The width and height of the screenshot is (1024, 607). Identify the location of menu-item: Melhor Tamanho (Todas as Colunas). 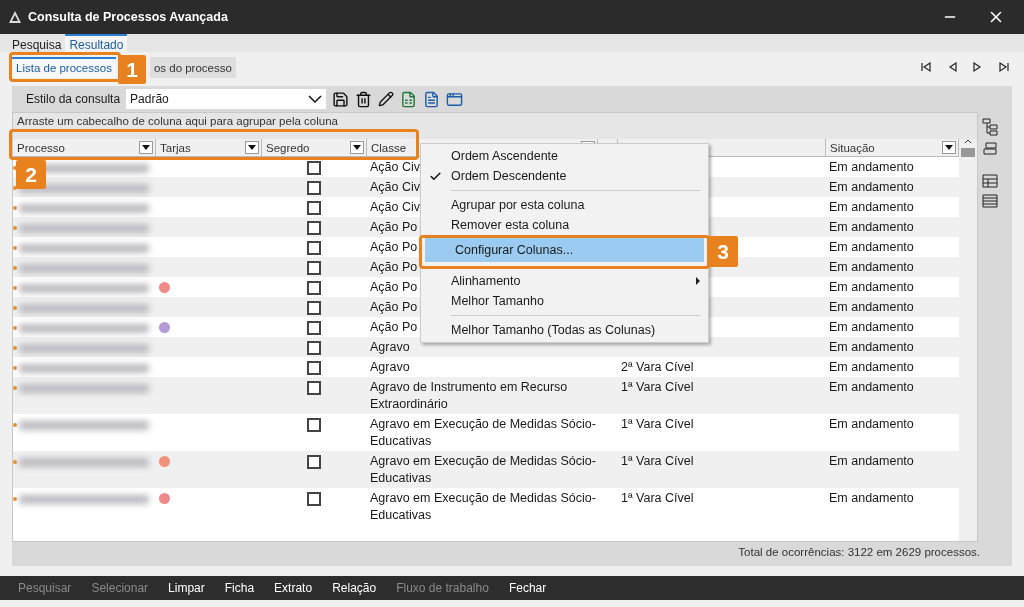
(564, 330).